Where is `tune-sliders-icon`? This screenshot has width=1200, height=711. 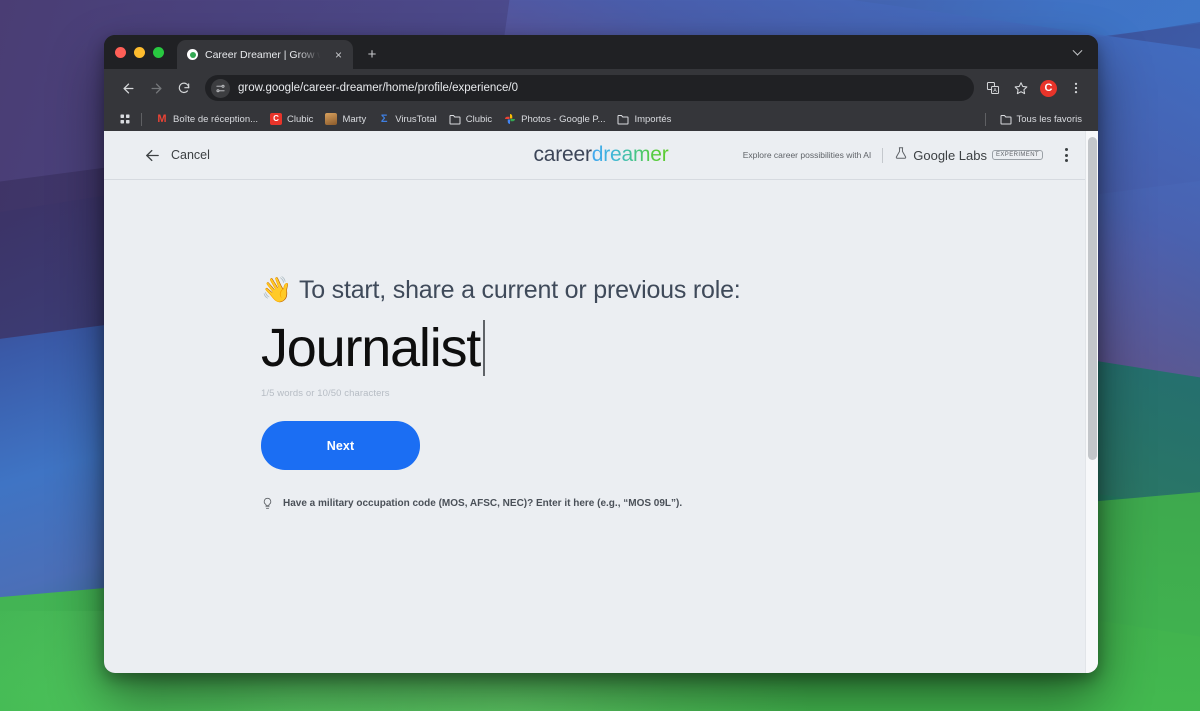 tune-sliders-icon is located at coordinates (220, 88).